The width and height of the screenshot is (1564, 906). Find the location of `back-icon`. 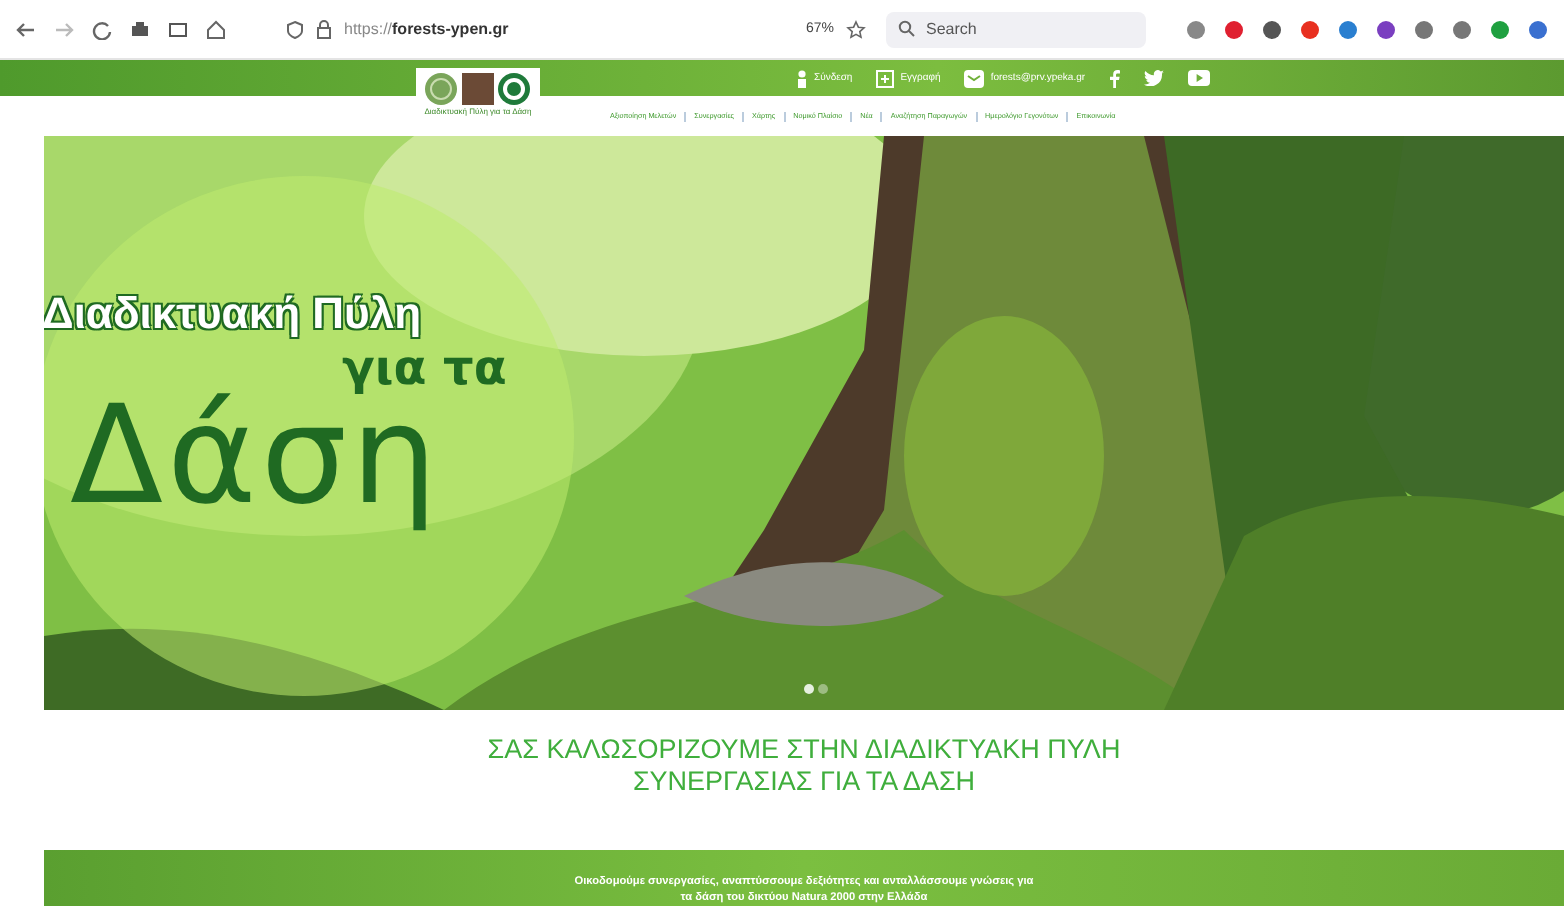

back-icon is located at coordinates (26, 29).